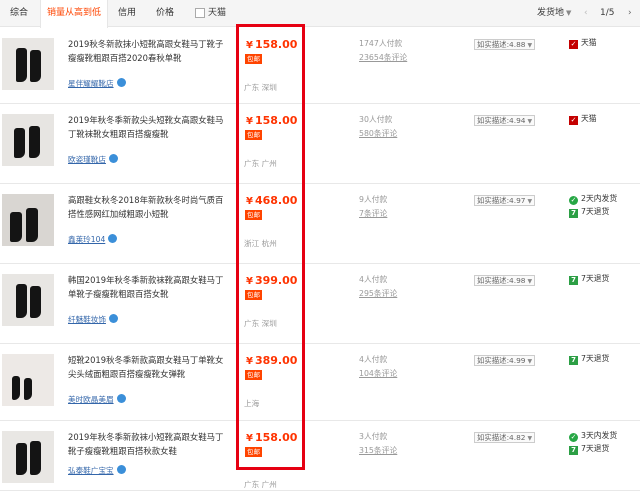  Describe the element at coordinates (586, 13) in the screenshot. I see `chevron-left-icon: ‹` at that location.